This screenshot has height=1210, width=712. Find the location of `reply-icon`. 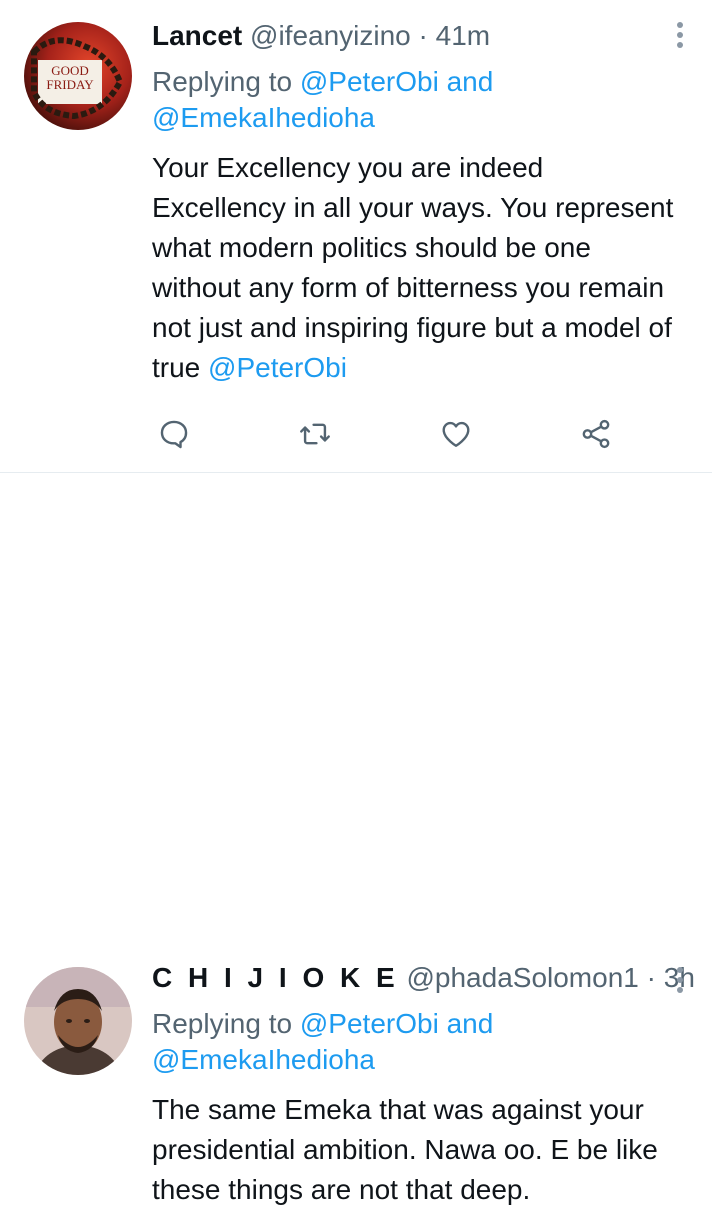

reply-icon is located at coordinates (174, 434).